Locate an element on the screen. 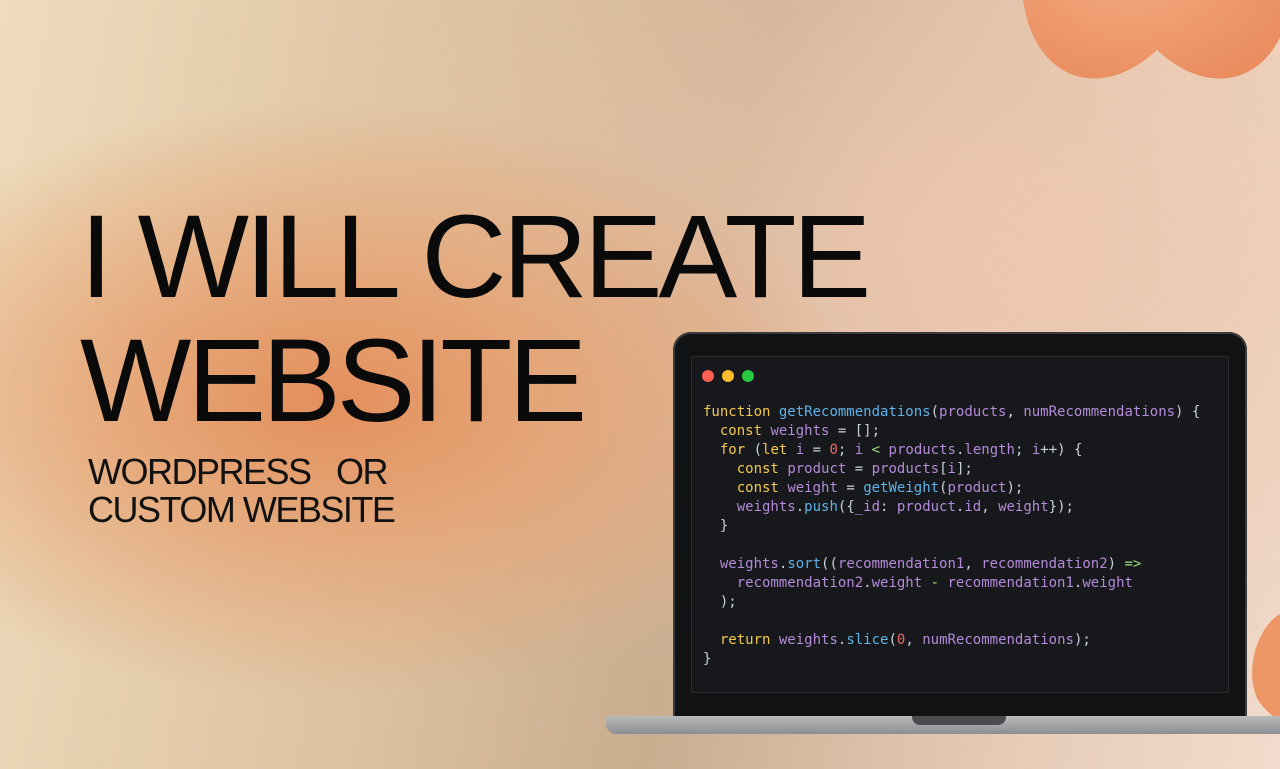 This screenshot has width=1280, height=769. subheadline-line-2: CUSTOM WEBSITE is located at coordinates (242, 509).